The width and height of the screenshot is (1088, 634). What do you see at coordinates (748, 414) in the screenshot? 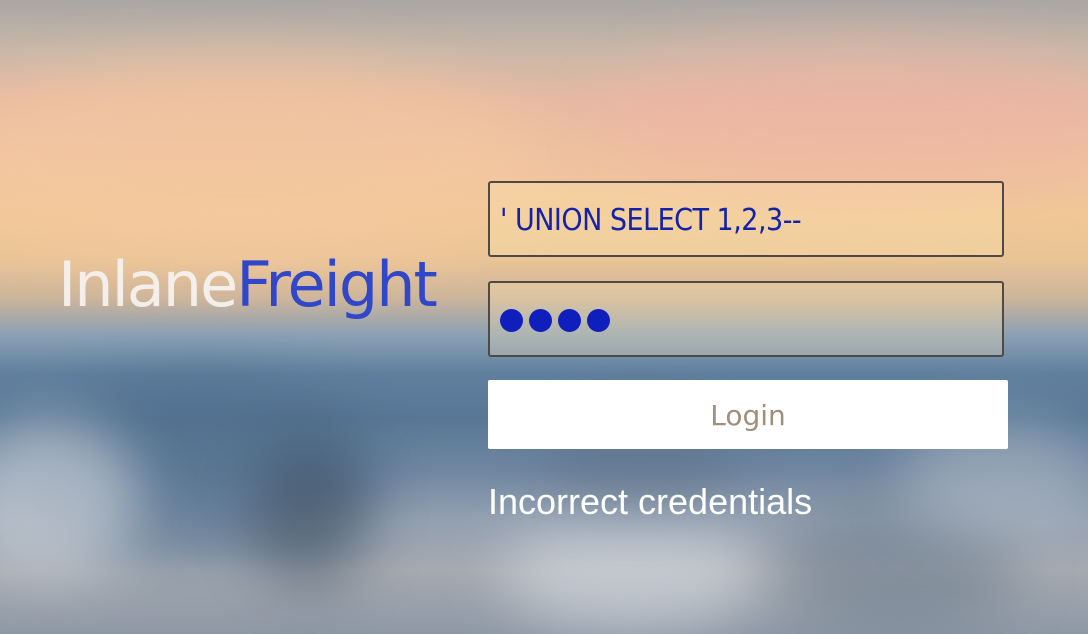
I see `login-button: Login` at bounding box center [748, 414].